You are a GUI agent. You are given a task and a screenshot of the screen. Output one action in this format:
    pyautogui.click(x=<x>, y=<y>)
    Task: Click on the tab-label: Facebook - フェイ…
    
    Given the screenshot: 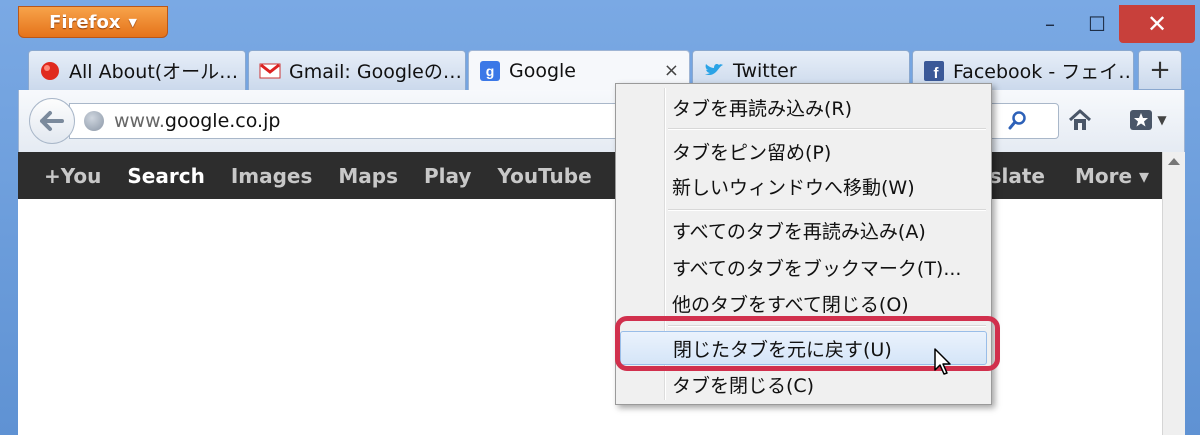 What is the action you would take?
    pyautogui.click(x=1043, y=72)
    